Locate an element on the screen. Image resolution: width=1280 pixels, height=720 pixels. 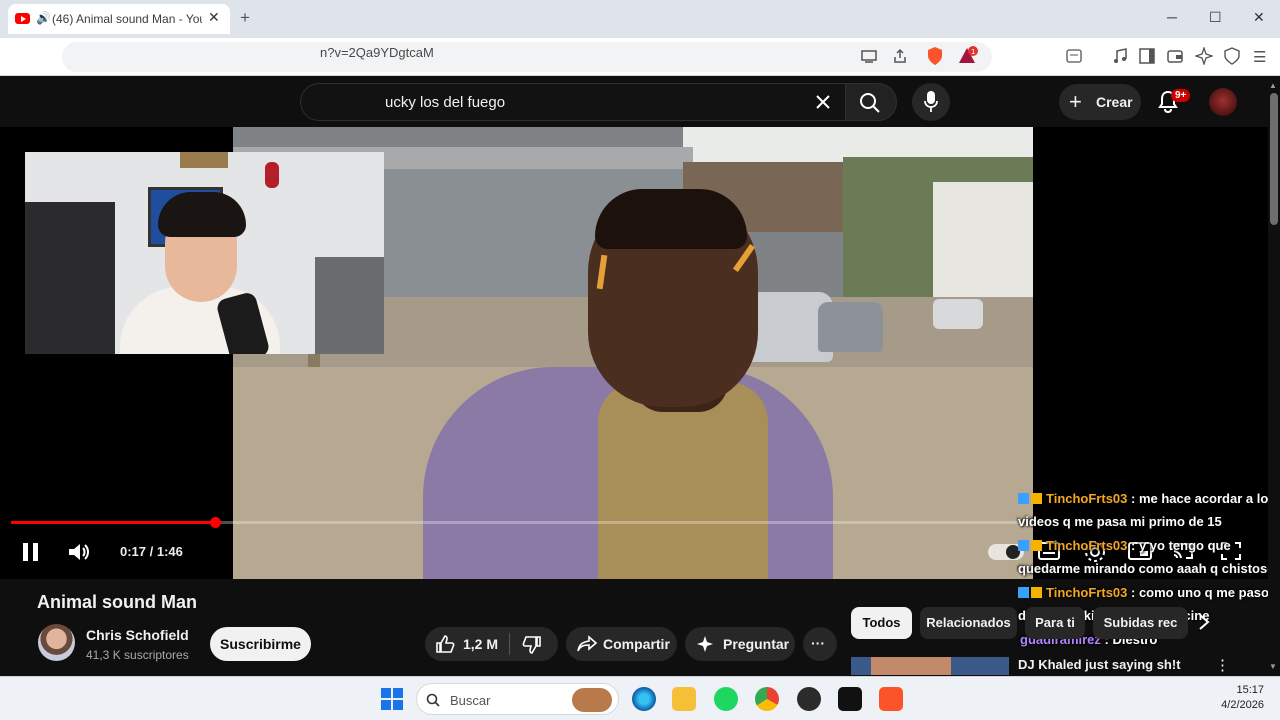
like-count: 1,2 M is located at coordinates (480, 644).